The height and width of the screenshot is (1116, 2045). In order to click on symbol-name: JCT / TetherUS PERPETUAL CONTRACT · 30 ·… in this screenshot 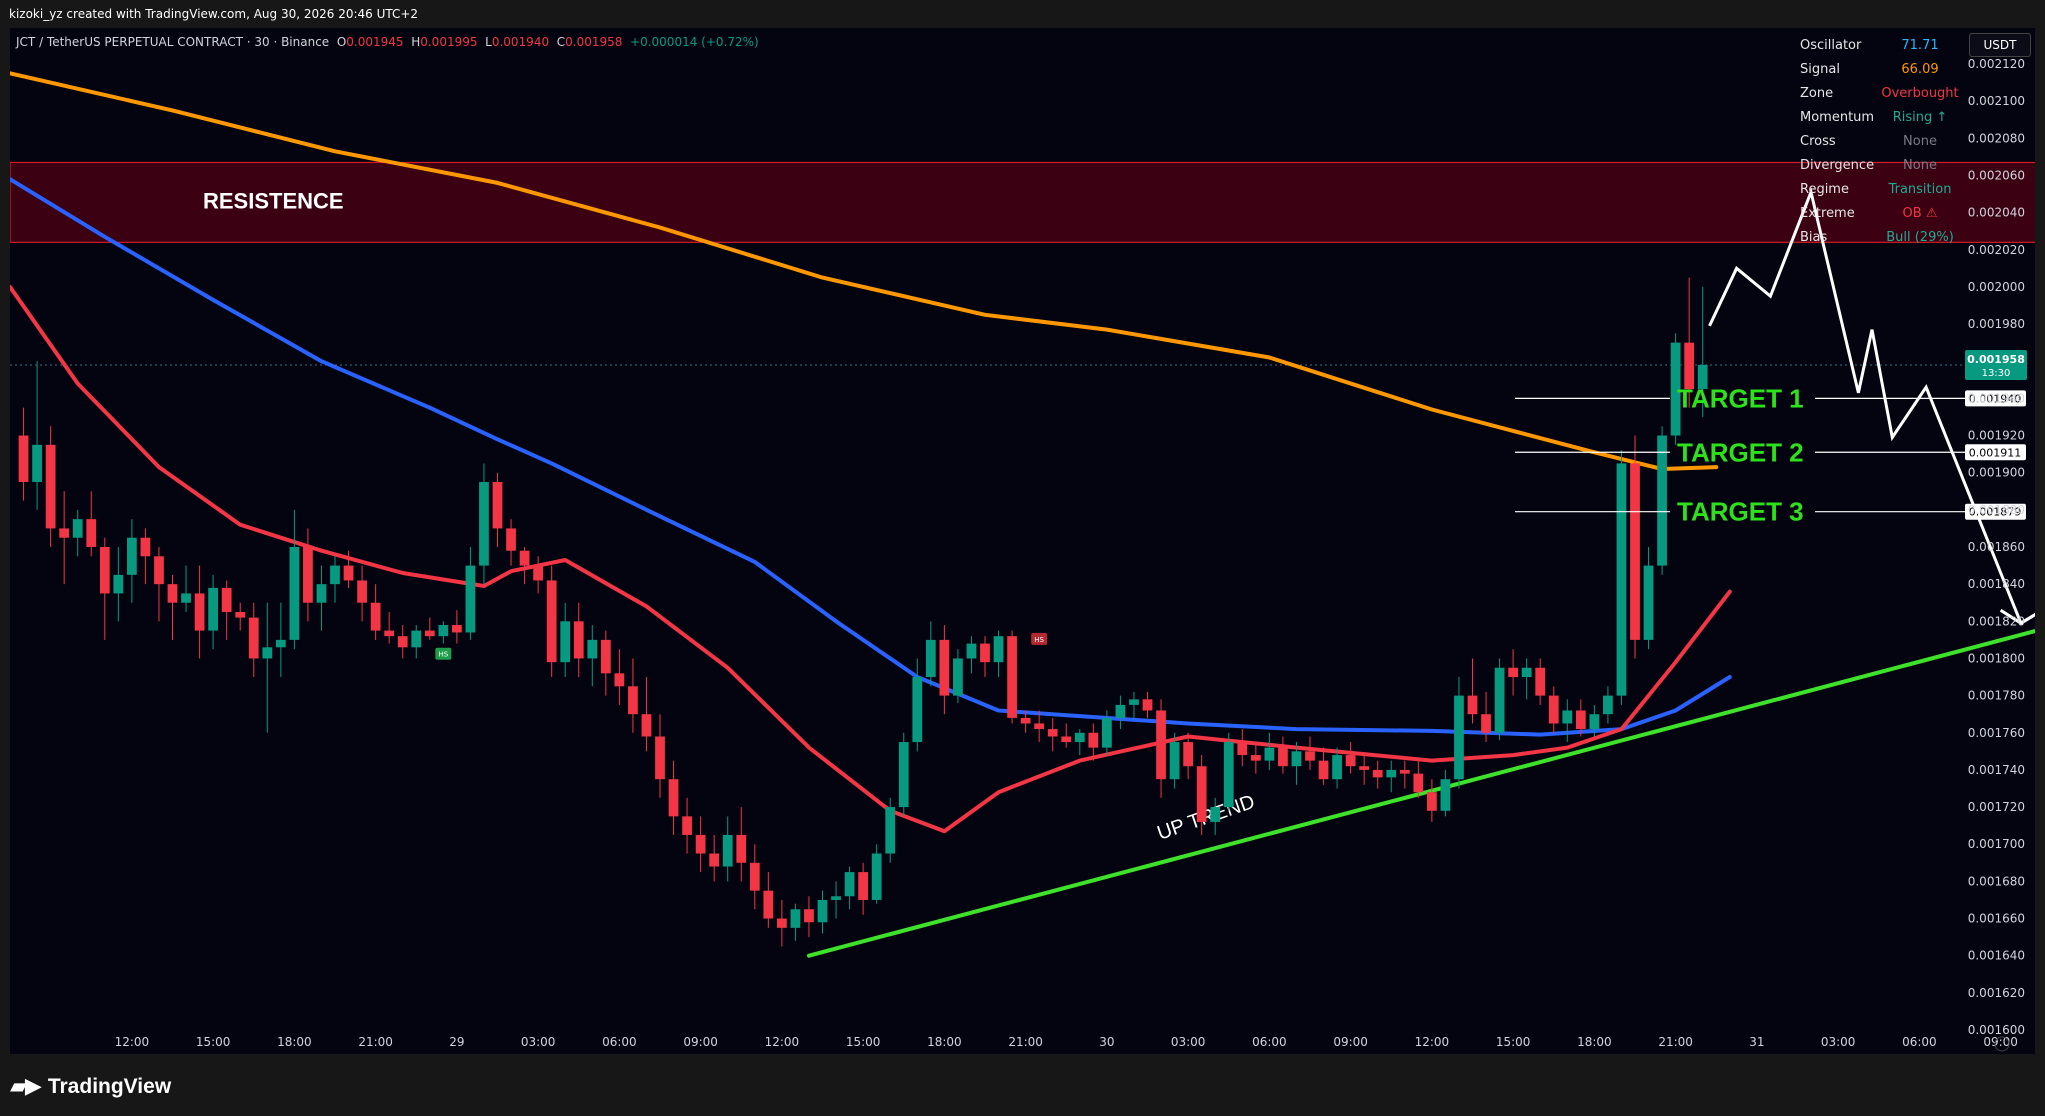, I will do `click(172, 42)`.